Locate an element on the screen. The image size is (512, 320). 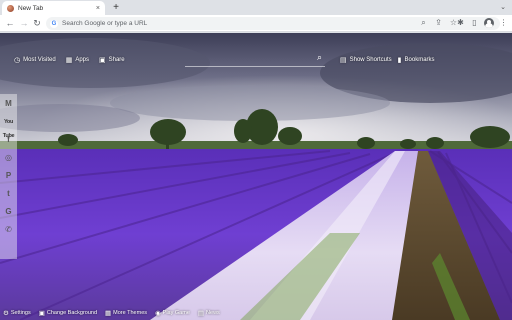
back-icon: ← is located at coordinates (10, 23).